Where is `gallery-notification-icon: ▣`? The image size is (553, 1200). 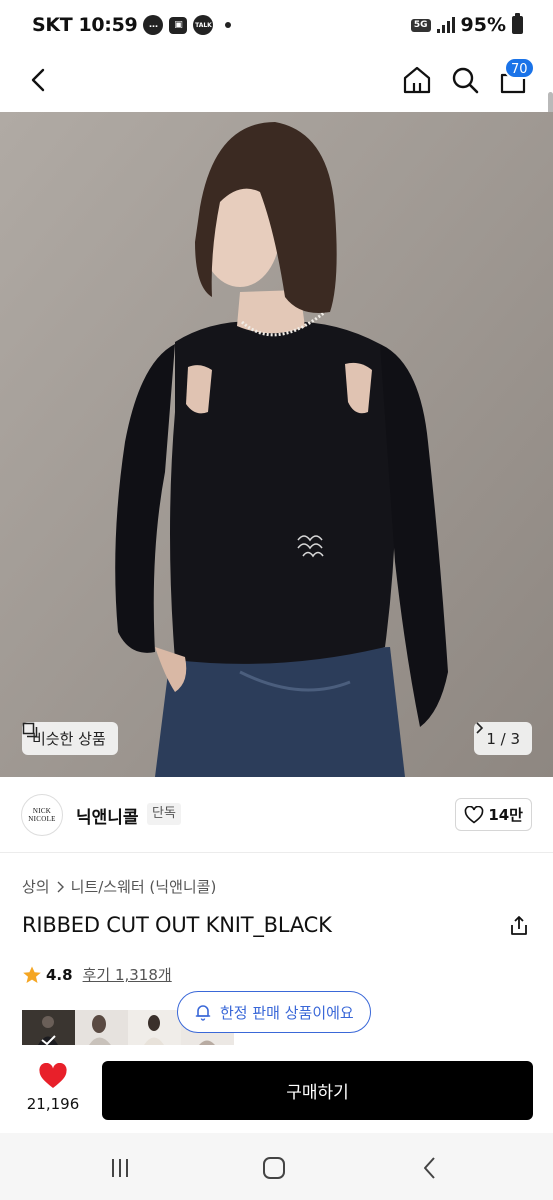
gallery-notification-icon: ▣ is located at coordinates (178, 25).